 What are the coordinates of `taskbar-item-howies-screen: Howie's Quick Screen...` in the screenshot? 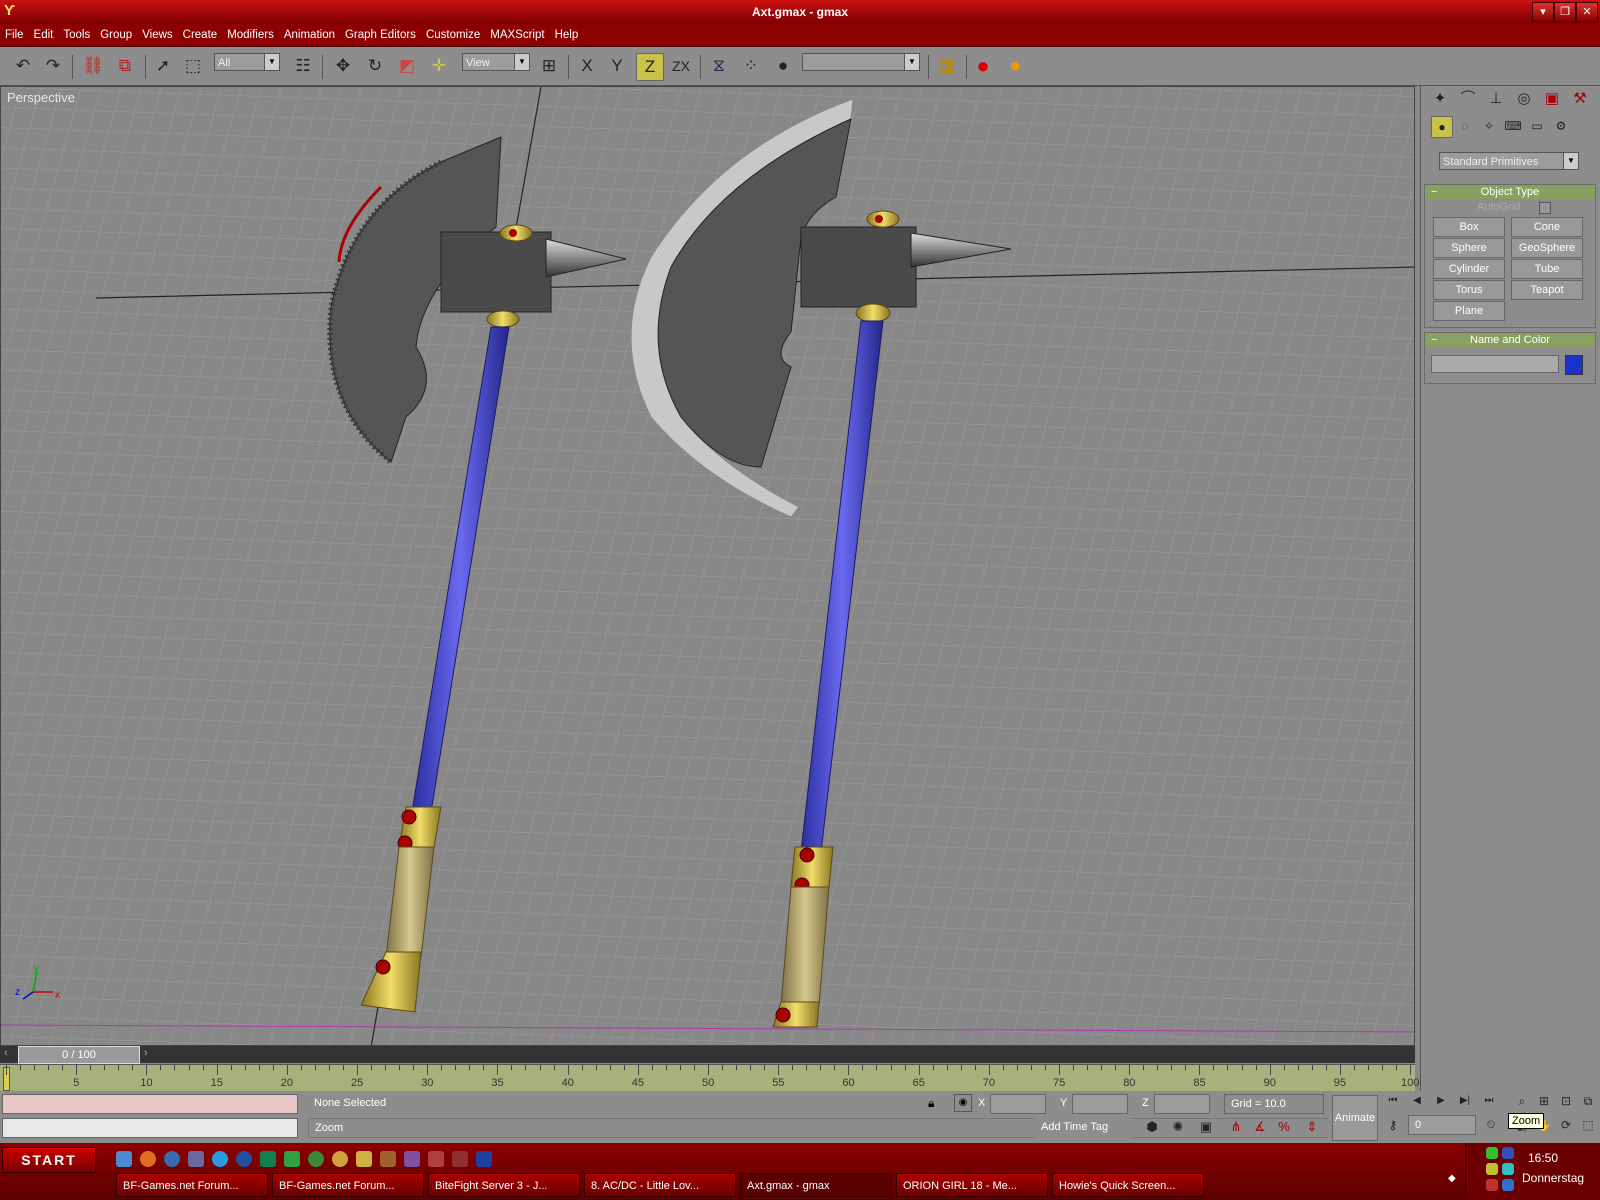 It's located at (1128, 1185).